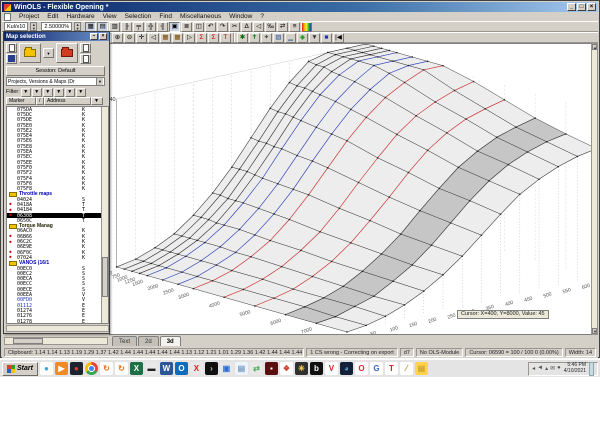 The height and width of the screenshot is (432, 600). I want to click on tray-app-icon: ●, so click(559, 368).